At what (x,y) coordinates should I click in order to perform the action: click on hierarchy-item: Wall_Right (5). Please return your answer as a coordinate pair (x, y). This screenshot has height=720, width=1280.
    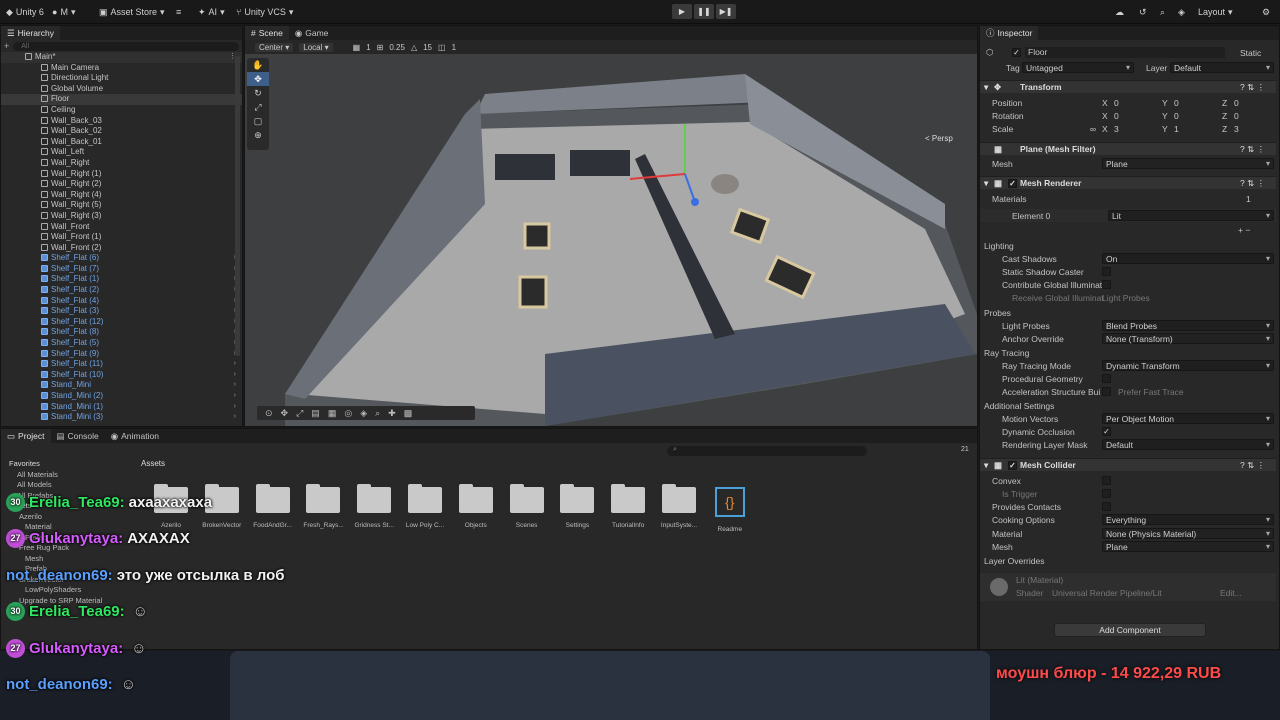
    Looking at the image, I should click on (121, 205).